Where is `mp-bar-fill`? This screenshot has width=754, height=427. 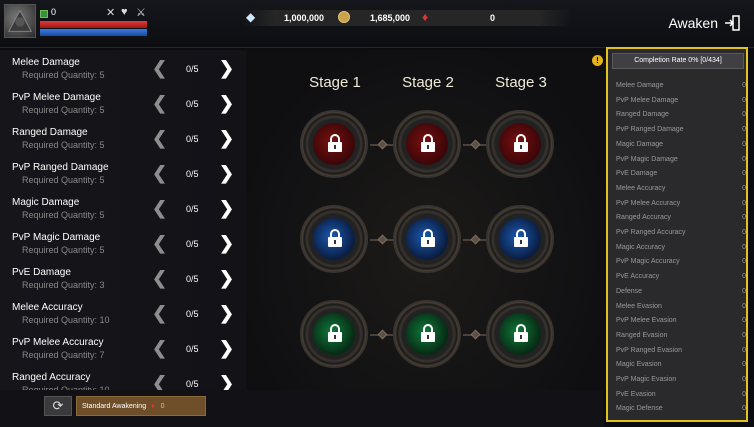 mp-bar-fill is located at coordinates (93, 32).